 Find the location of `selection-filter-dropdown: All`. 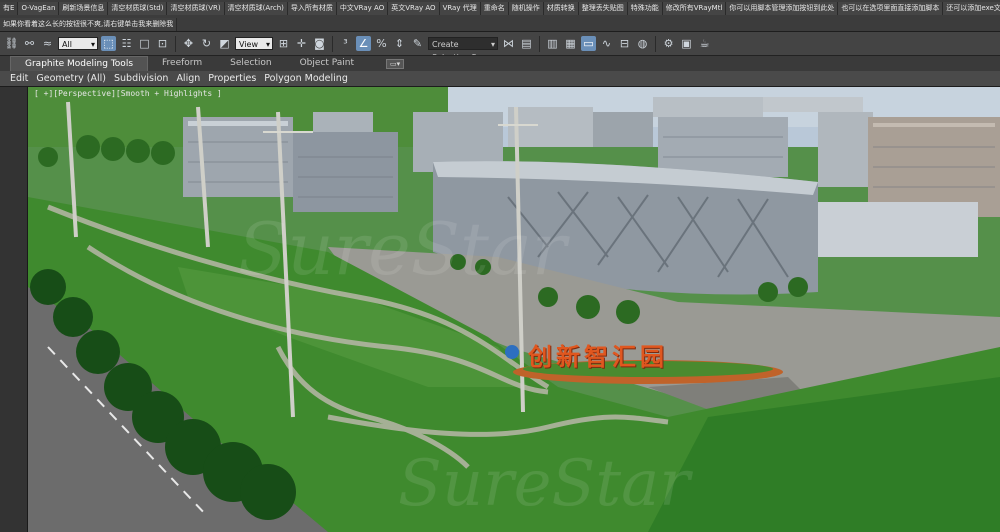

selection-filter-dropdown: All is located at coordinates (78, 44).